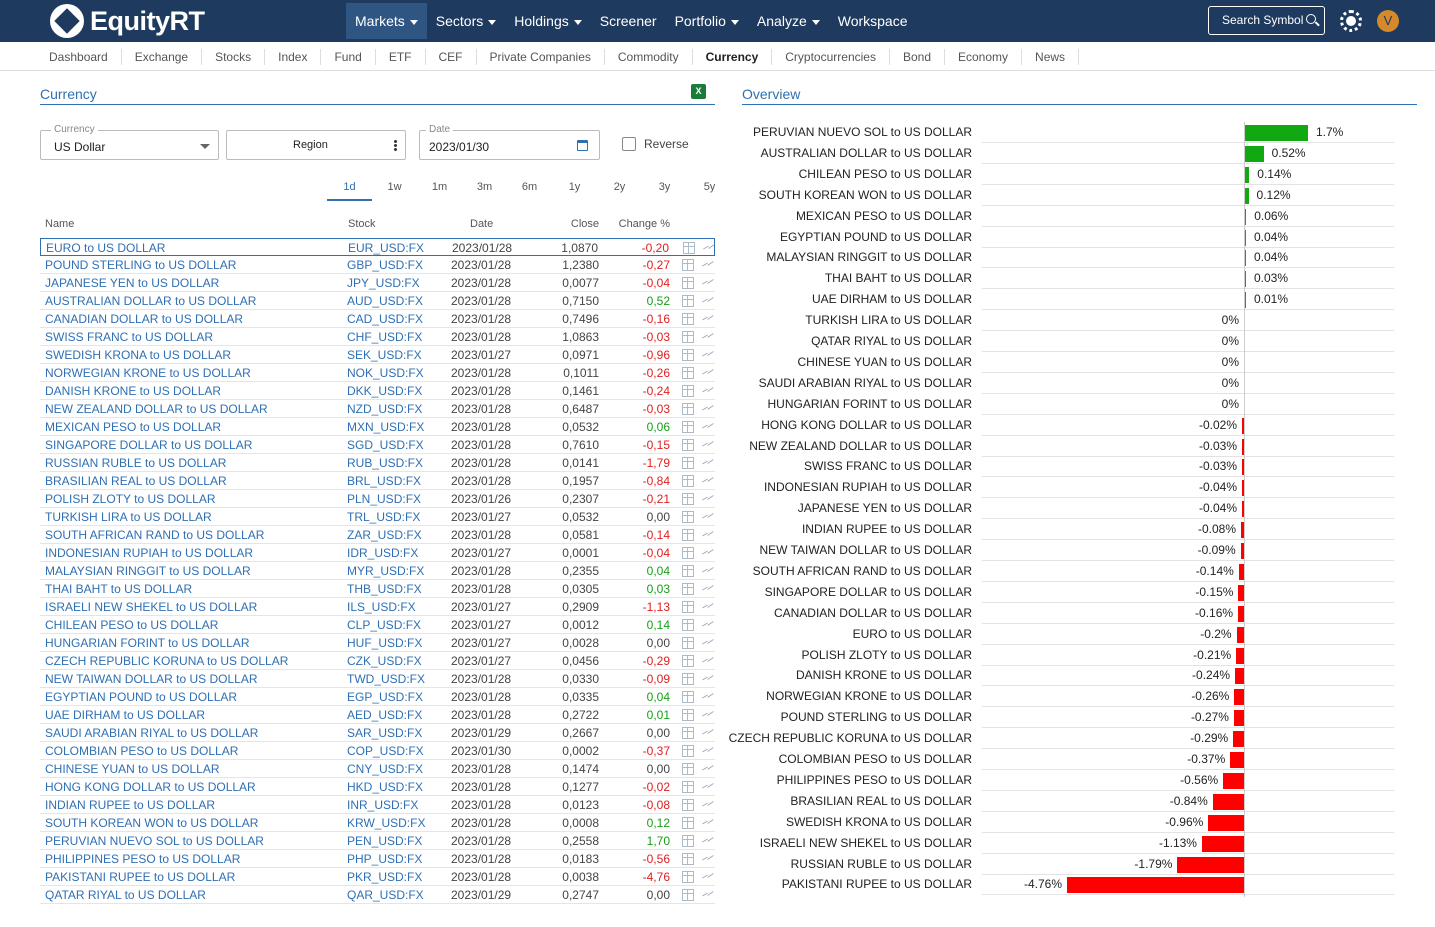  Describe the element at coordinates (698, 91) in the screenshot. I see `export-excel-icon: X` at that location.